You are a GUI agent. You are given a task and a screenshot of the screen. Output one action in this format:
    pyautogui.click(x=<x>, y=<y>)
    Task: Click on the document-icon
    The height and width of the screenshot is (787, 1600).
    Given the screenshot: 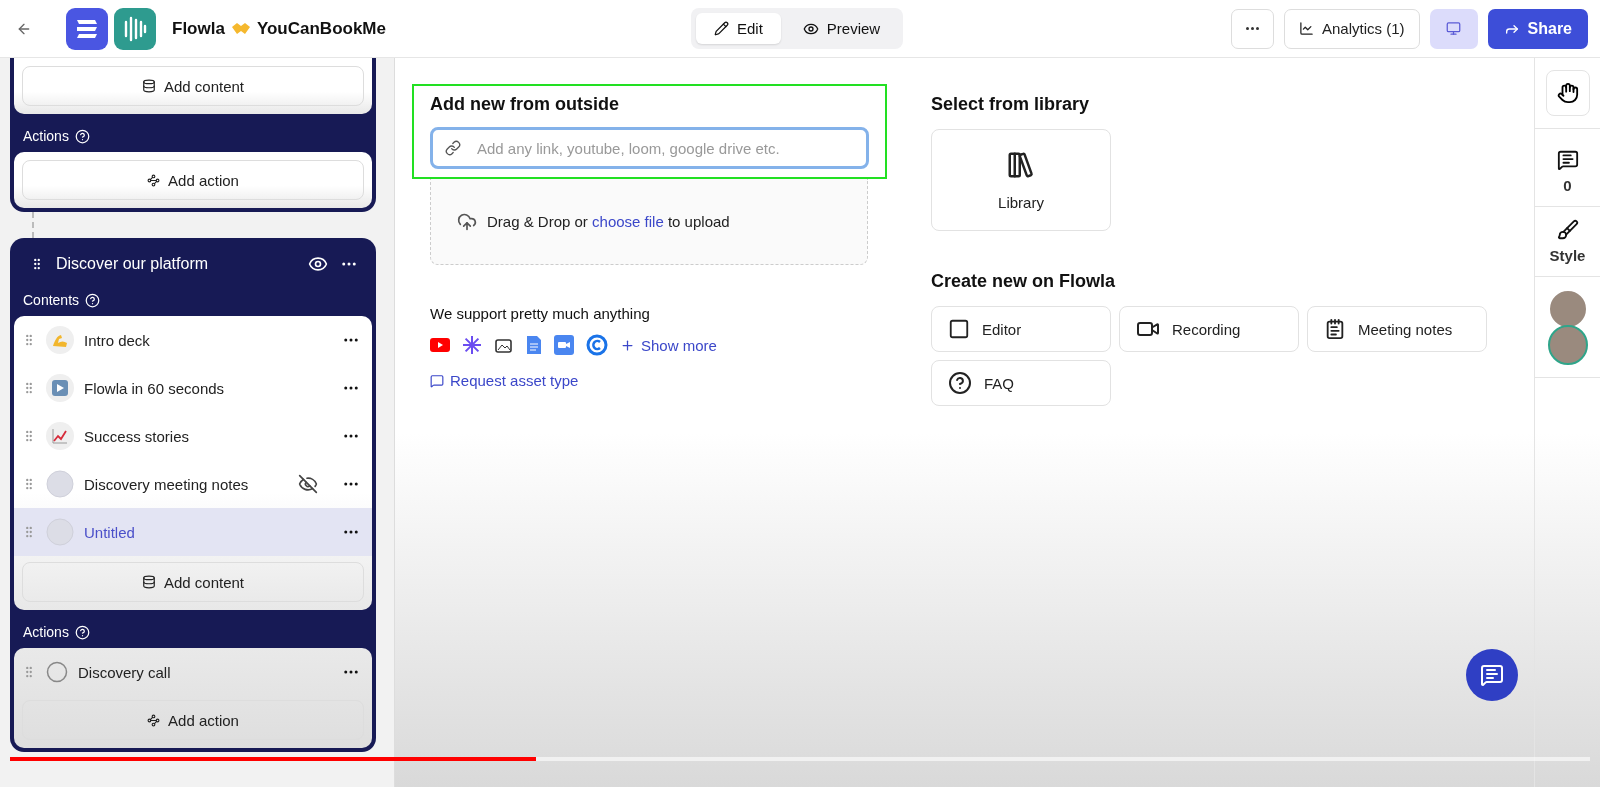 What is the action you would take?
    pyautogui.click(x=534, y=345)
    